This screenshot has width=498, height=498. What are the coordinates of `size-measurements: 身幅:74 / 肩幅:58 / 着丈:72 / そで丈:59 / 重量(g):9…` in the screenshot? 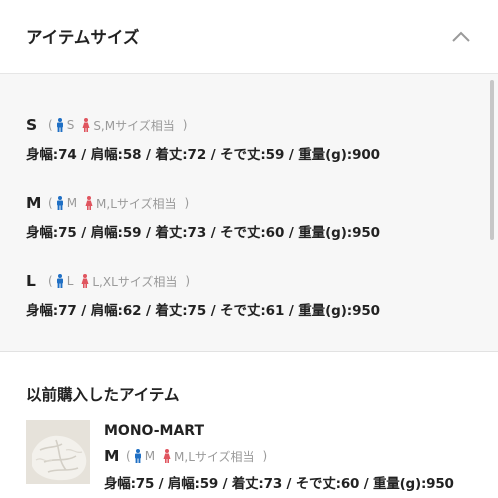 It's located at (203, 155).